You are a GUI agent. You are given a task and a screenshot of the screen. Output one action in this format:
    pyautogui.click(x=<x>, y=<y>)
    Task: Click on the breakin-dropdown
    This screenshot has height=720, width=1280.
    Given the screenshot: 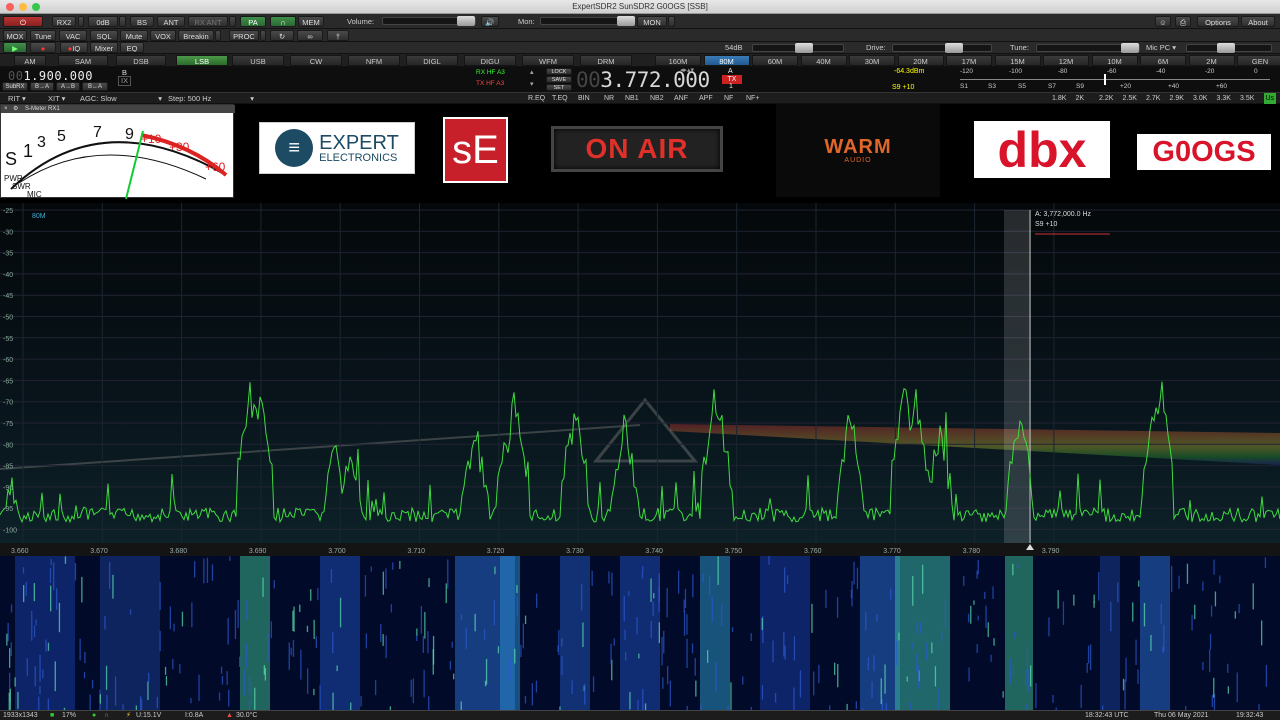 What is the action you would take?
    pyautogui.click(x=218, y=35)
    